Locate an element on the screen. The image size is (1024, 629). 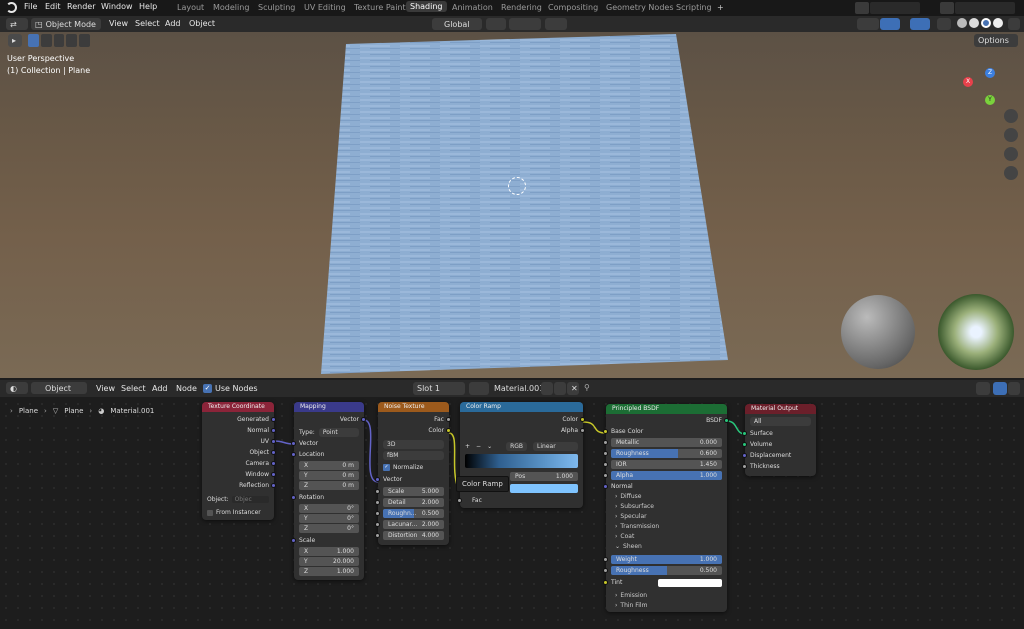
panel-coat: › Coat is located at coordinates (666, 536).